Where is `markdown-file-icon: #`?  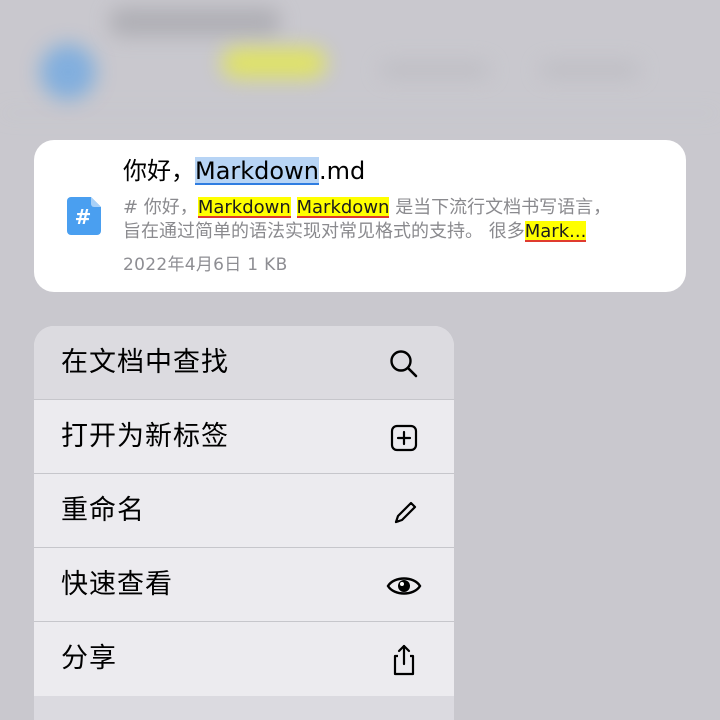 markdown-file-icon: # is located at coordinates (84, 216).